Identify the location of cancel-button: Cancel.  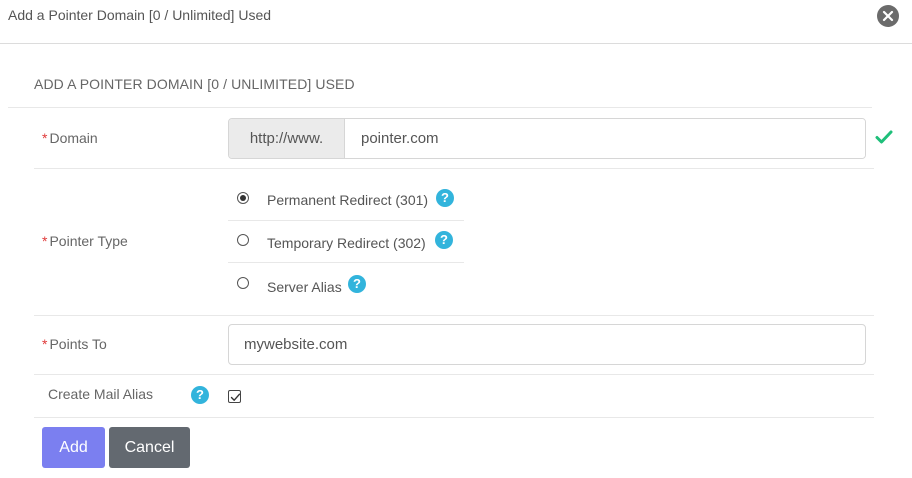
(149, 447).